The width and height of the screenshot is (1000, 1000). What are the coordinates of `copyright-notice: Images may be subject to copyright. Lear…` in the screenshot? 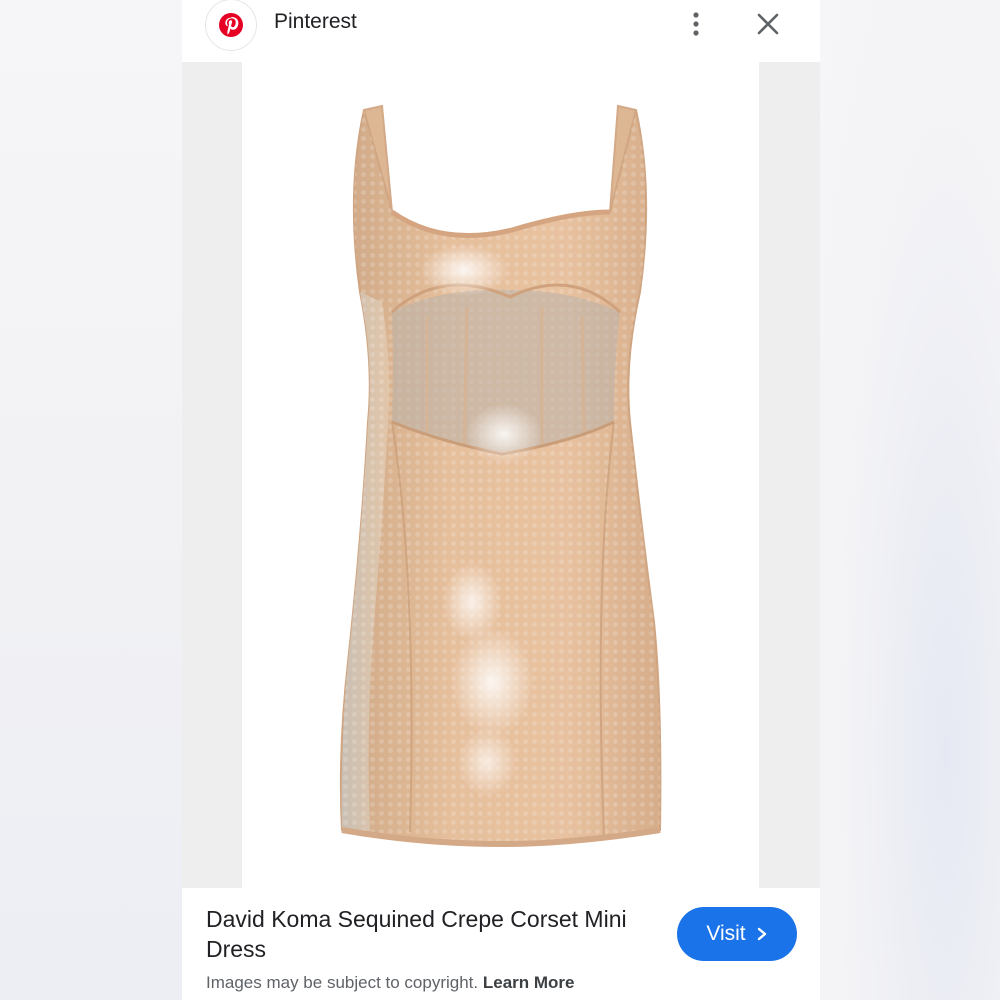 It's located at (390, 983).